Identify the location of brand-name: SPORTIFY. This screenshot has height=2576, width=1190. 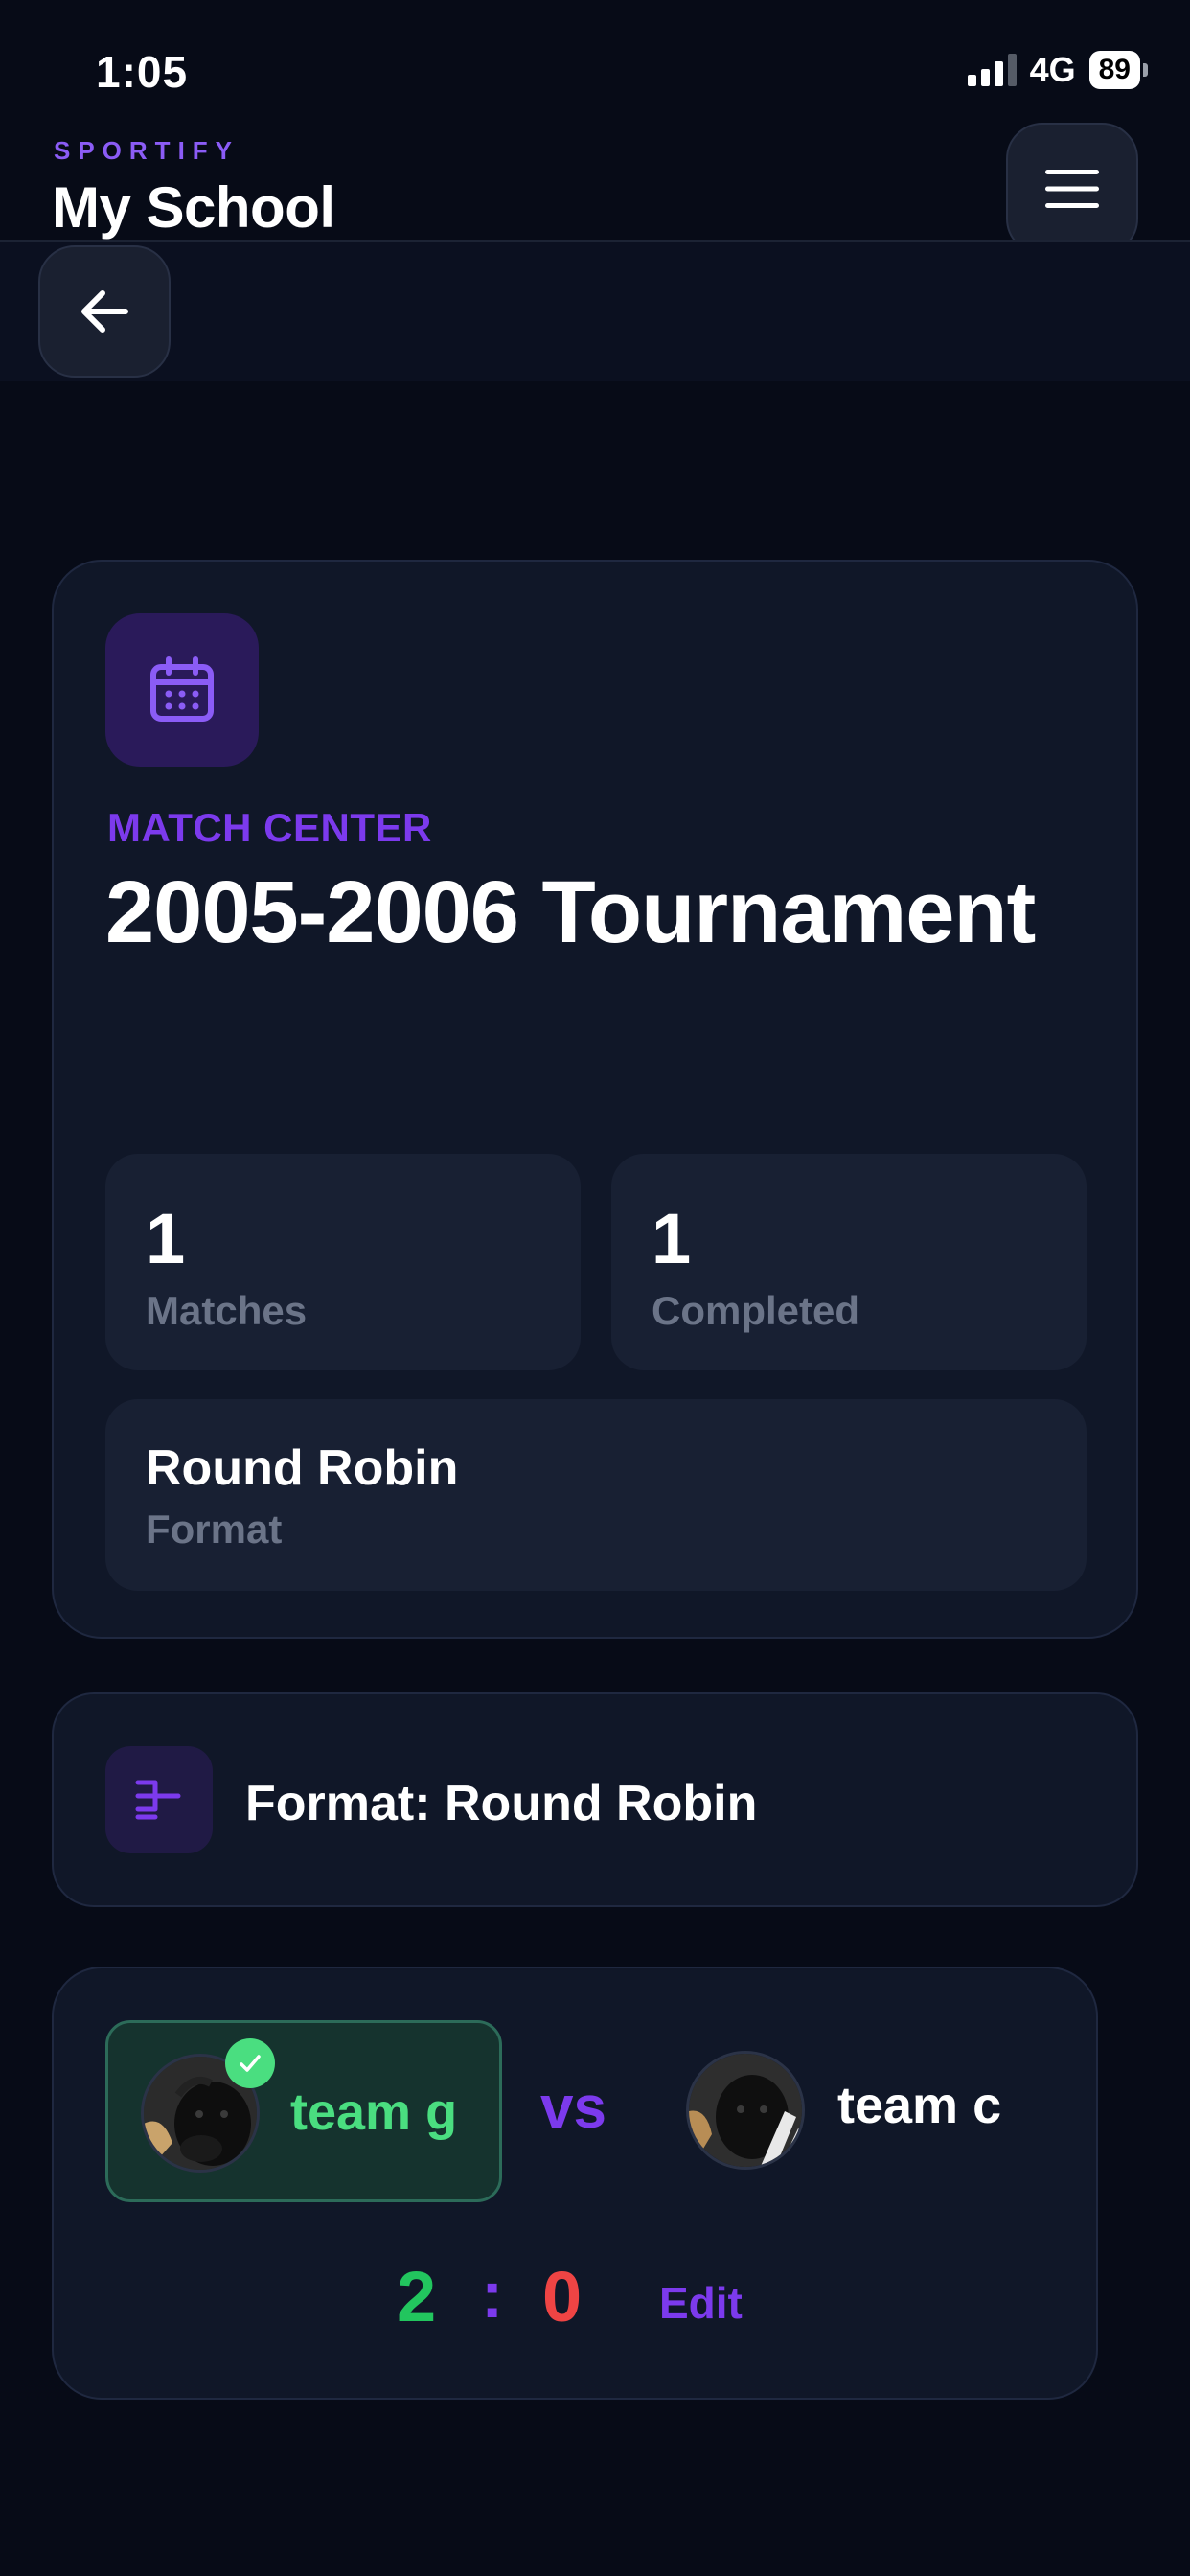
(147, 150).